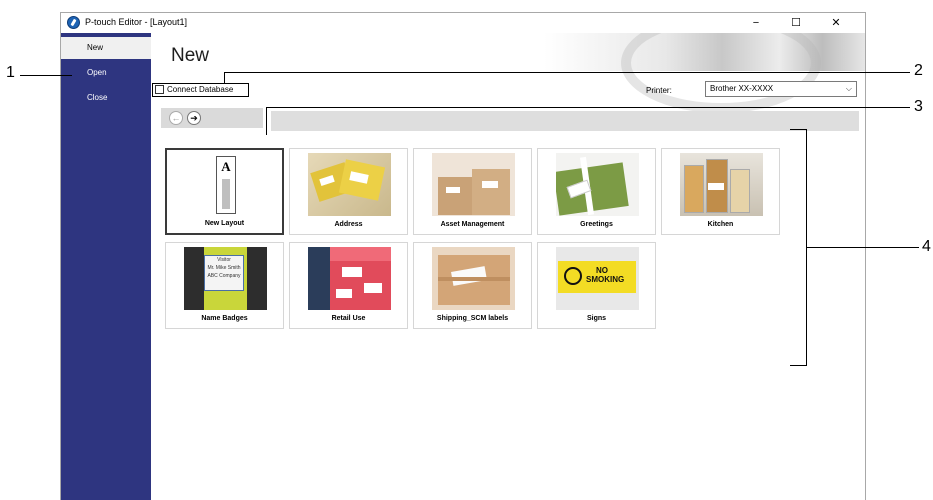  Describe the element at coordinates (596, 224) in the screenshot. I see `tile-label: Greetings` at that location.